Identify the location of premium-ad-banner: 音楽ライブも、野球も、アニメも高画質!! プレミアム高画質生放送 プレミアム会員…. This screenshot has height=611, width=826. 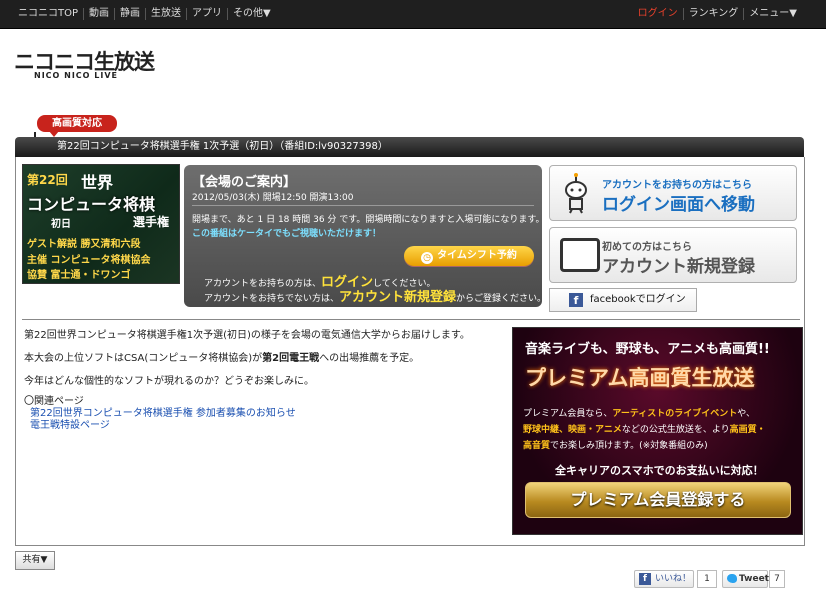
(657, 431).